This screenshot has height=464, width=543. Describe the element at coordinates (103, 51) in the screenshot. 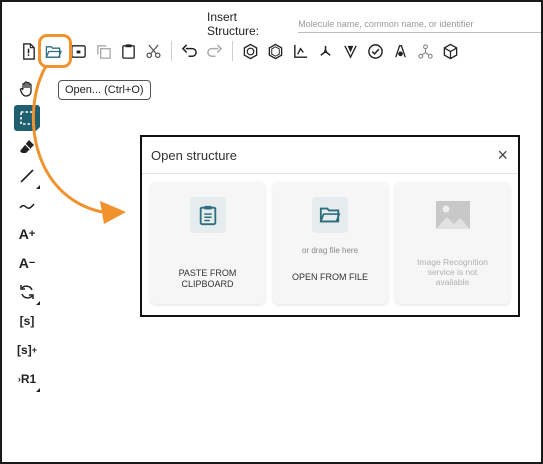

I see `copy-icon` at that location.